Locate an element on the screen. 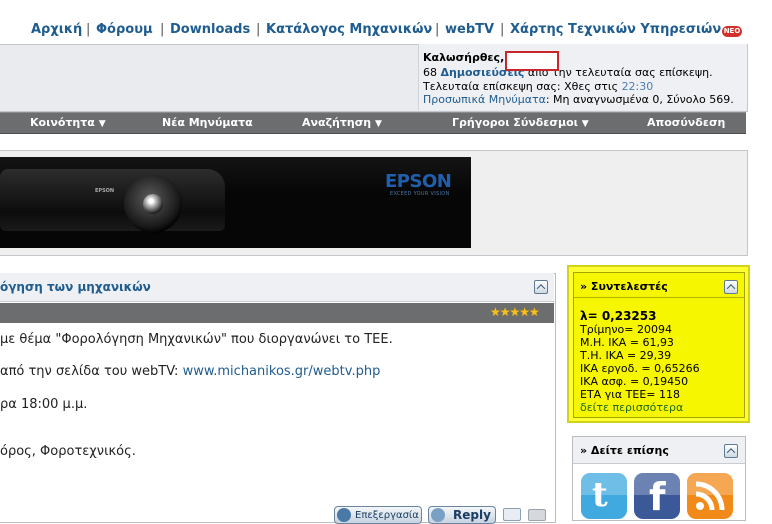 The width and height of the screenshot is (772, 524). coefficient-row: ΙΚΑ ασφ. = 0,19450 is located at coordinates (634, 381).